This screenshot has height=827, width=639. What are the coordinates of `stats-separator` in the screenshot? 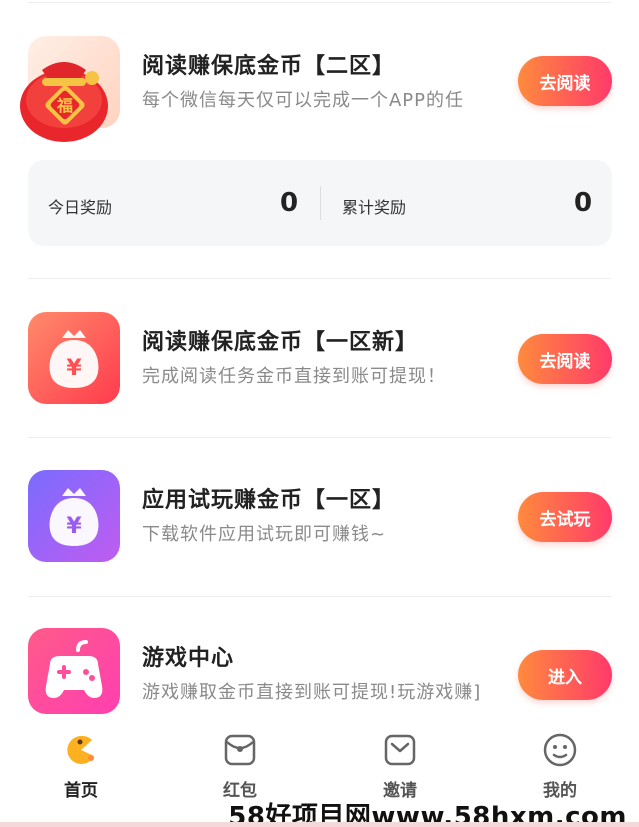 It's located at (320, 203).